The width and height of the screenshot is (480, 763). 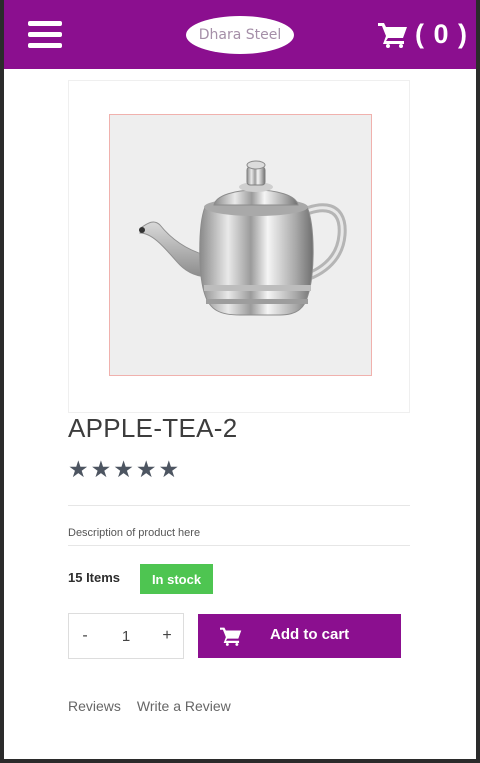 What do you see at coordinates (94, 577) in the screenshot?
I see `stock-count: 15 Items` at bounding box center [94, 577].